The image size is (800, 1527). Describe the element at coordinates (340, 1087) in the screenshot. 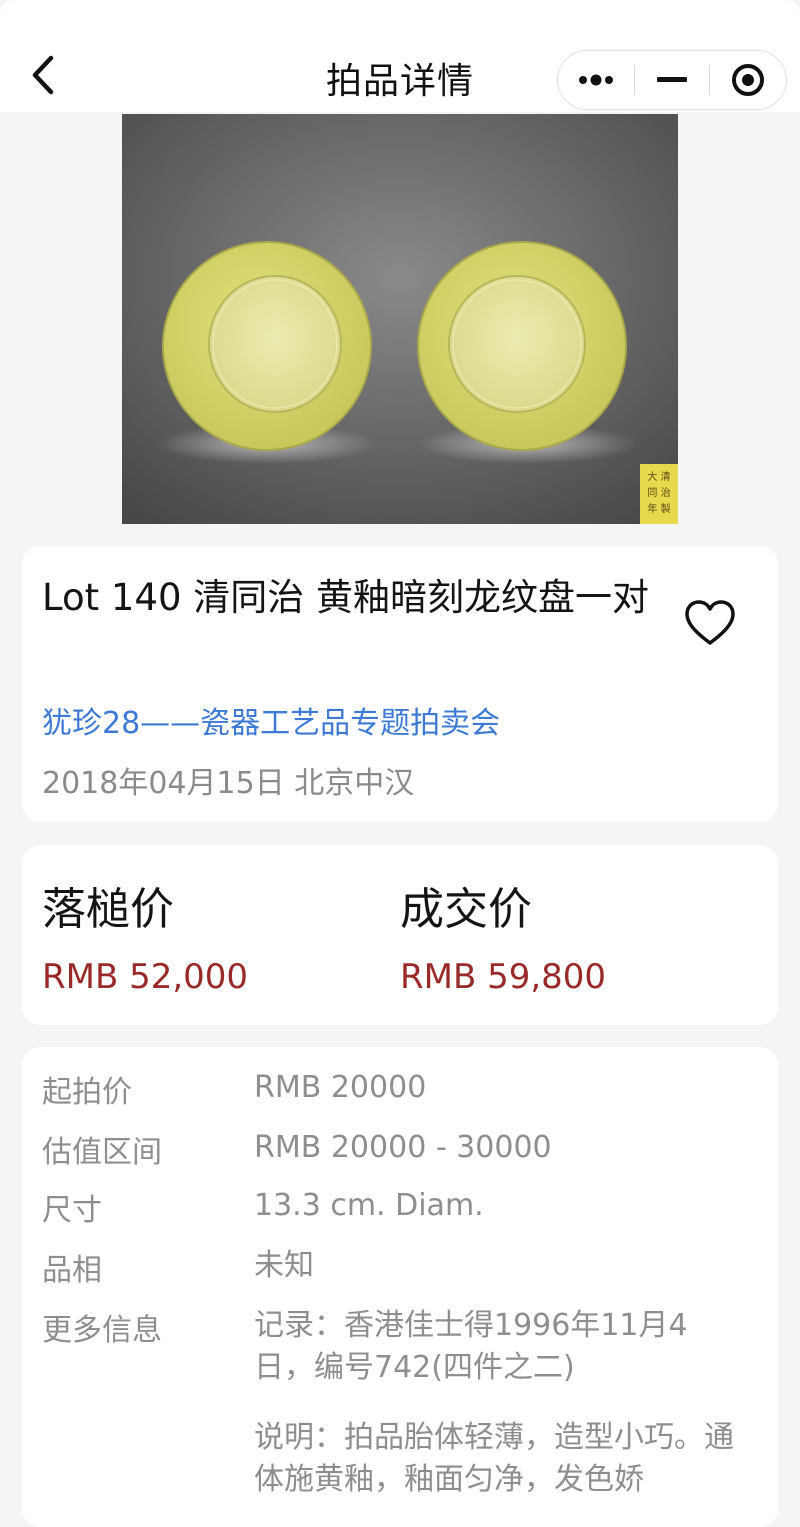

I see `info-value: RMB 20000` at that location.